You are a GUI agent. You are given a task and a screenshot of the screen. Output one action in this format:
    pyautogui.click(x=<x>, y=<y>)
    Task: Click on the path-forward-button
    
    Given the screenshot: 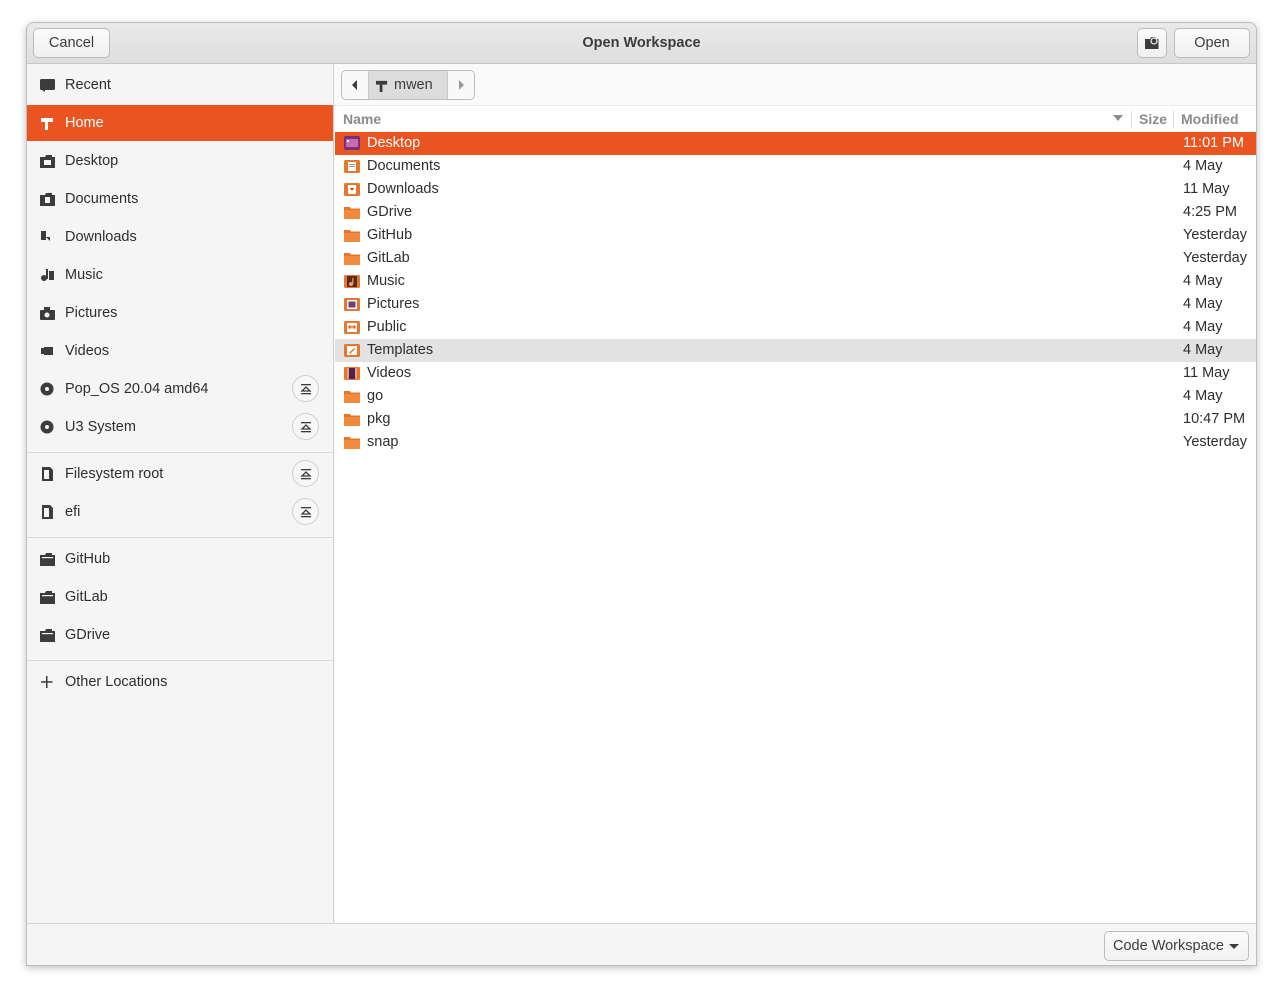 What is the action you would take?
    pyautogui.click(x=461, y=85)
    